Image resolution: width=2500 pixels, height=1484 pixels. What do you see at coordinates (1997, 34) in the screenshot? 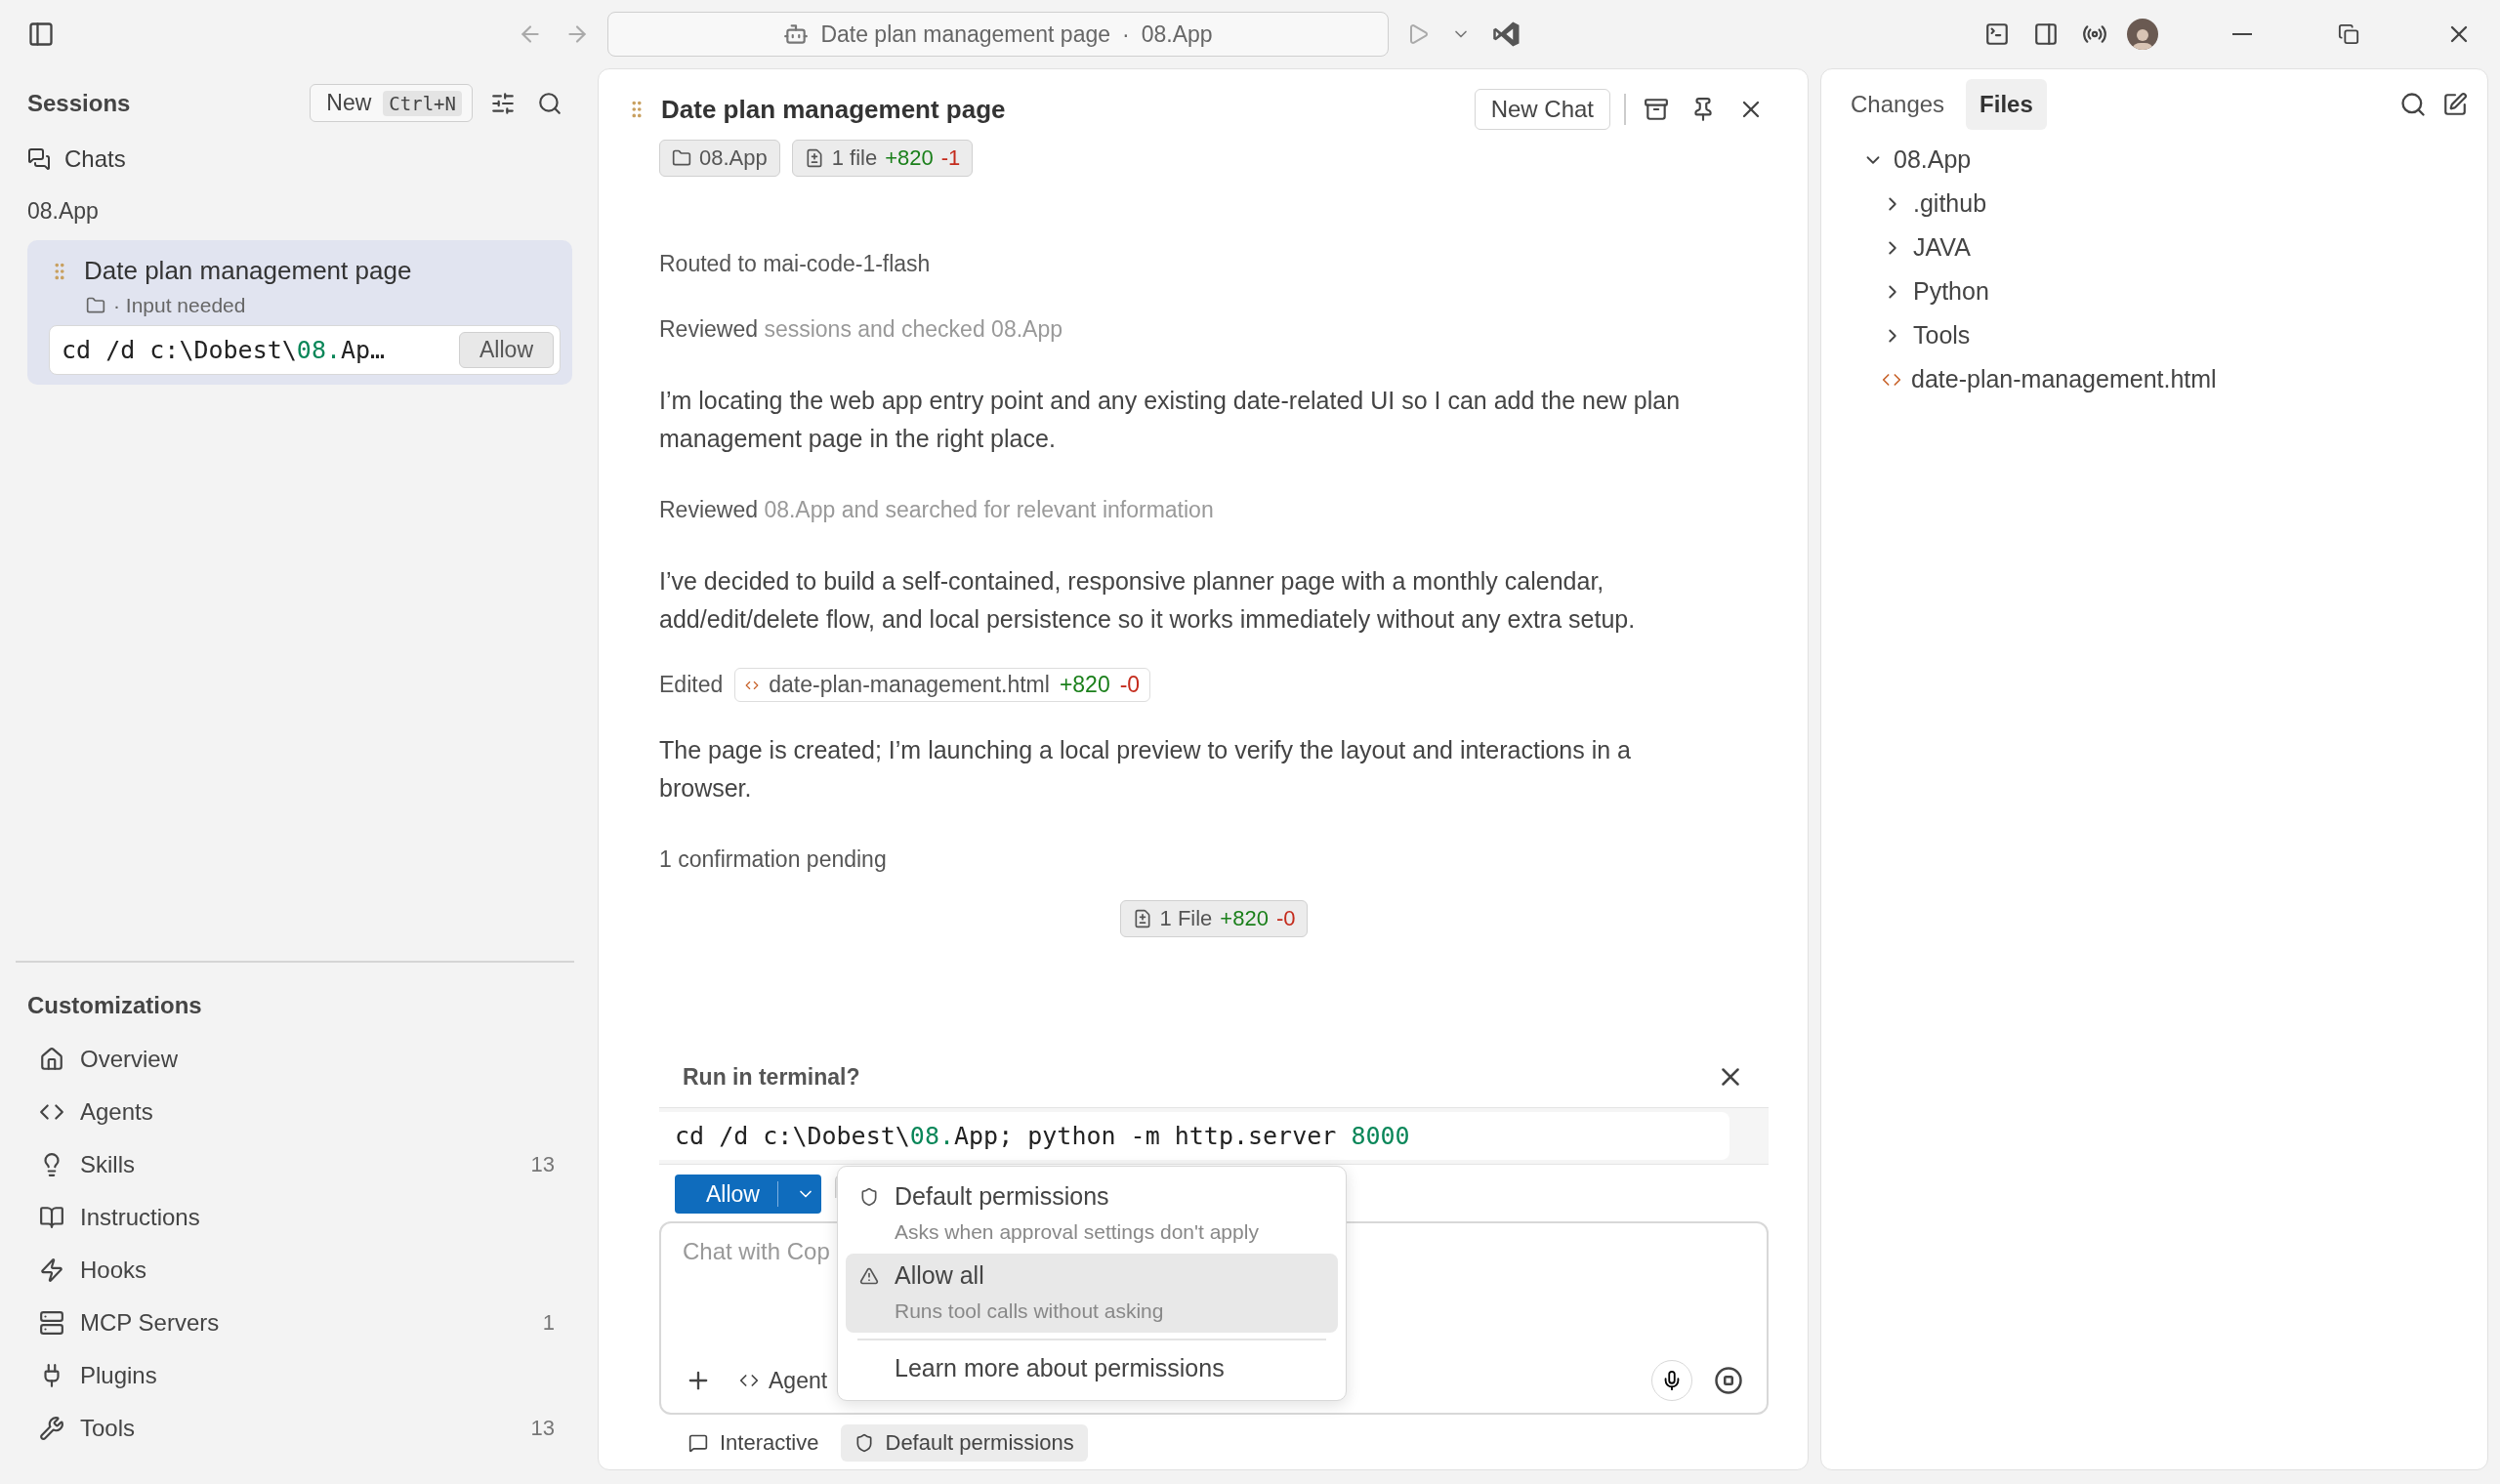
I see `terminal-icon` at bounding box center [1997, 34].